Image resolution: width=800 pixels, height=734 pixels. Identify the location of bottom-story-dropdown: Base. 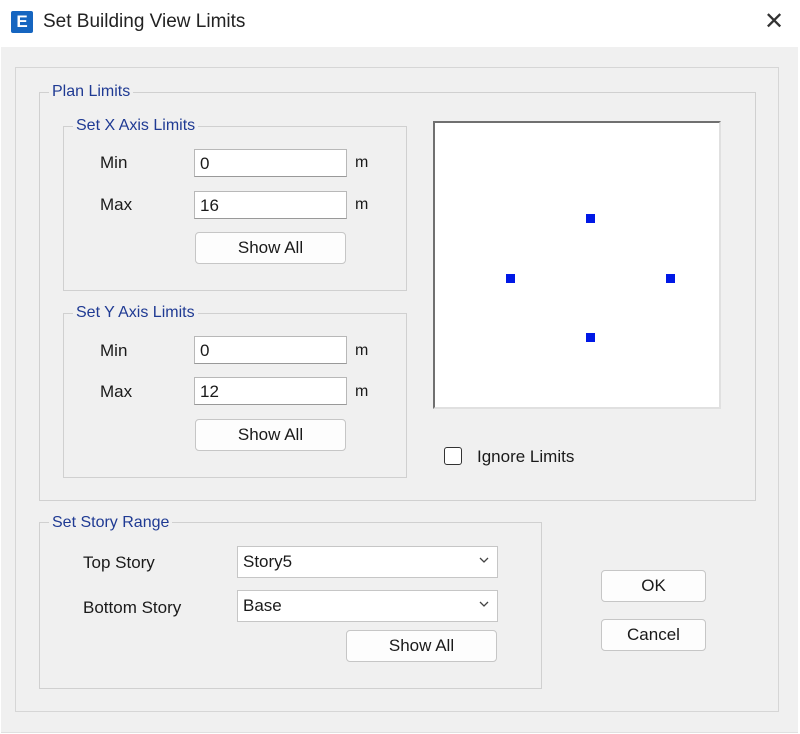
(367, 606).